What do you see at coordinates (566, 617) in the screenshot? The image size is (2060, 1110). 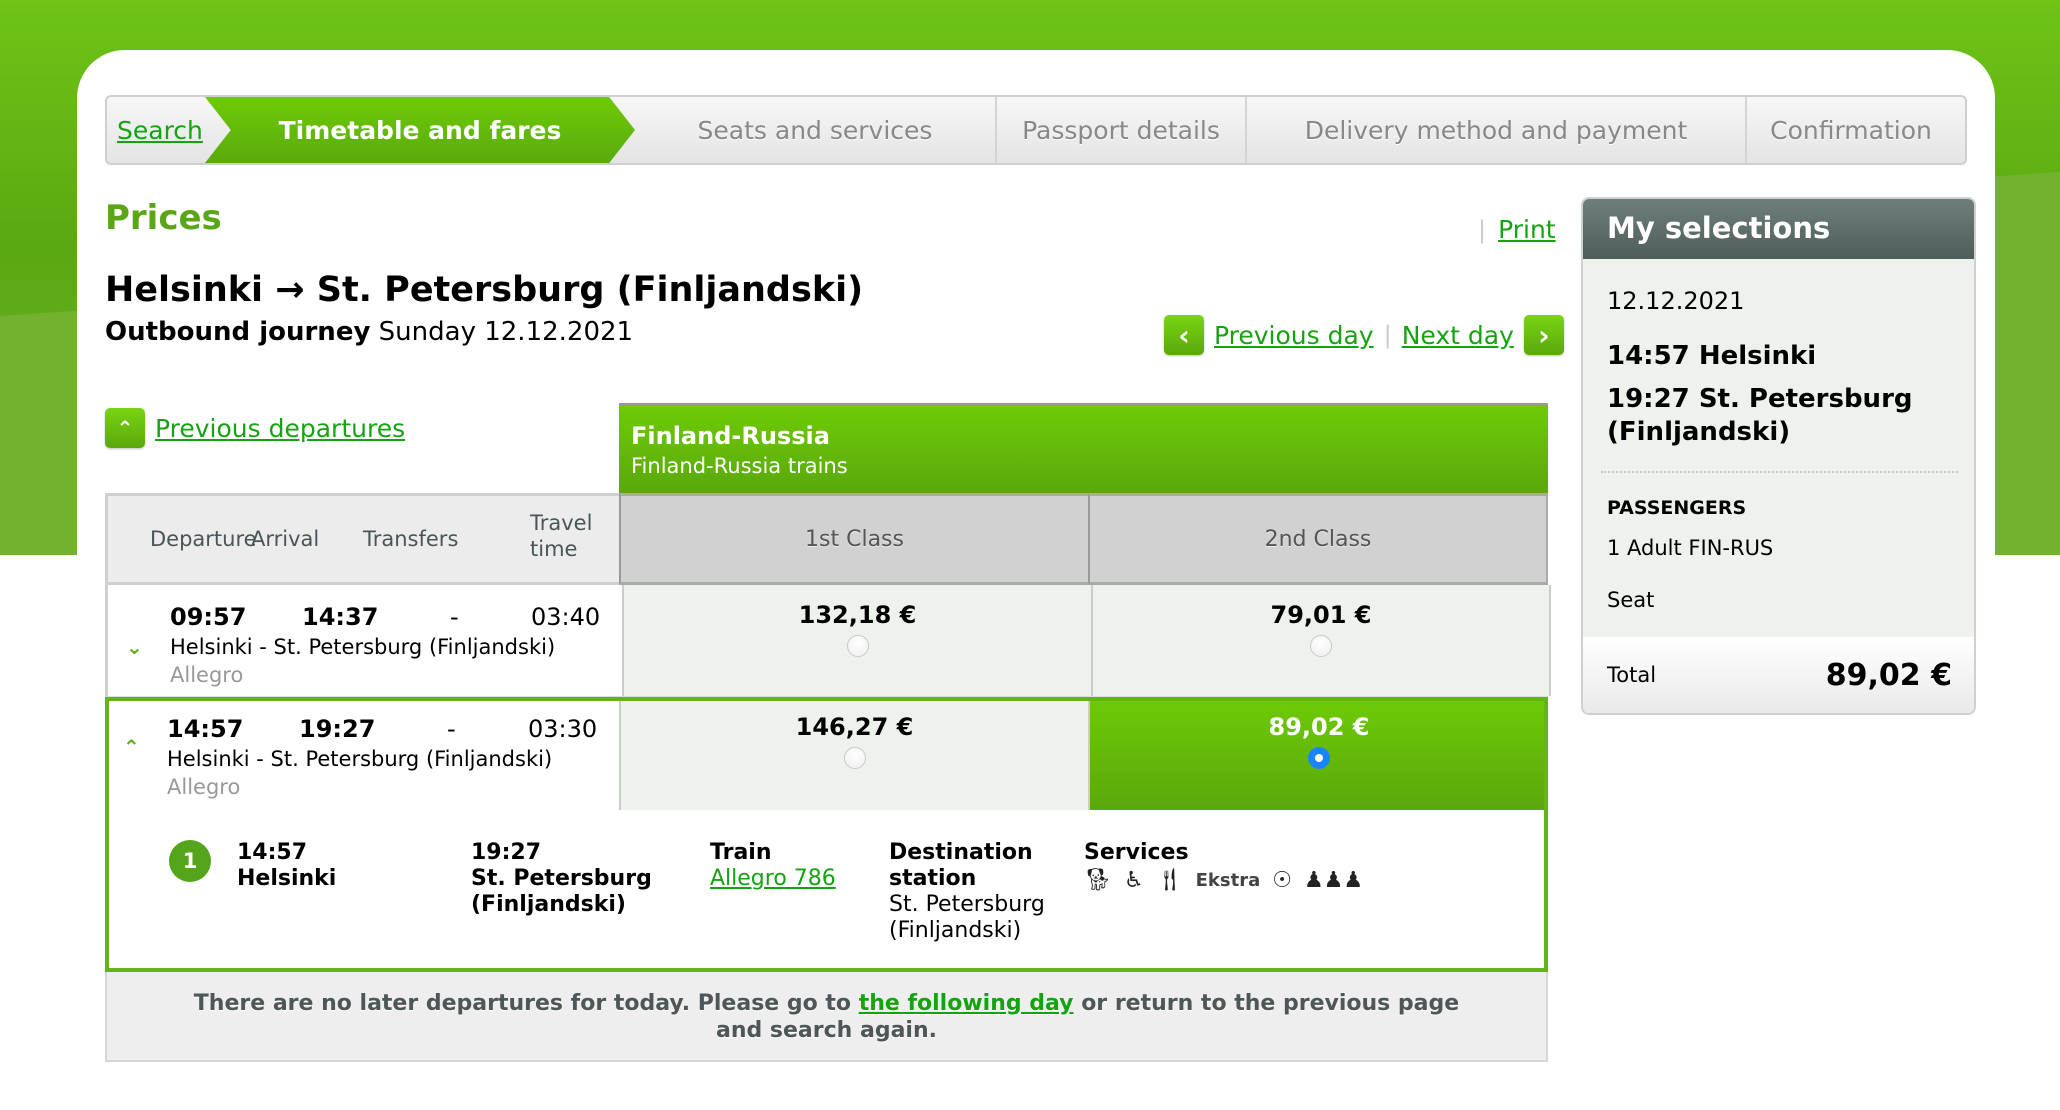 I see `travel-time: 03:40` at bounding box center [566, 617].